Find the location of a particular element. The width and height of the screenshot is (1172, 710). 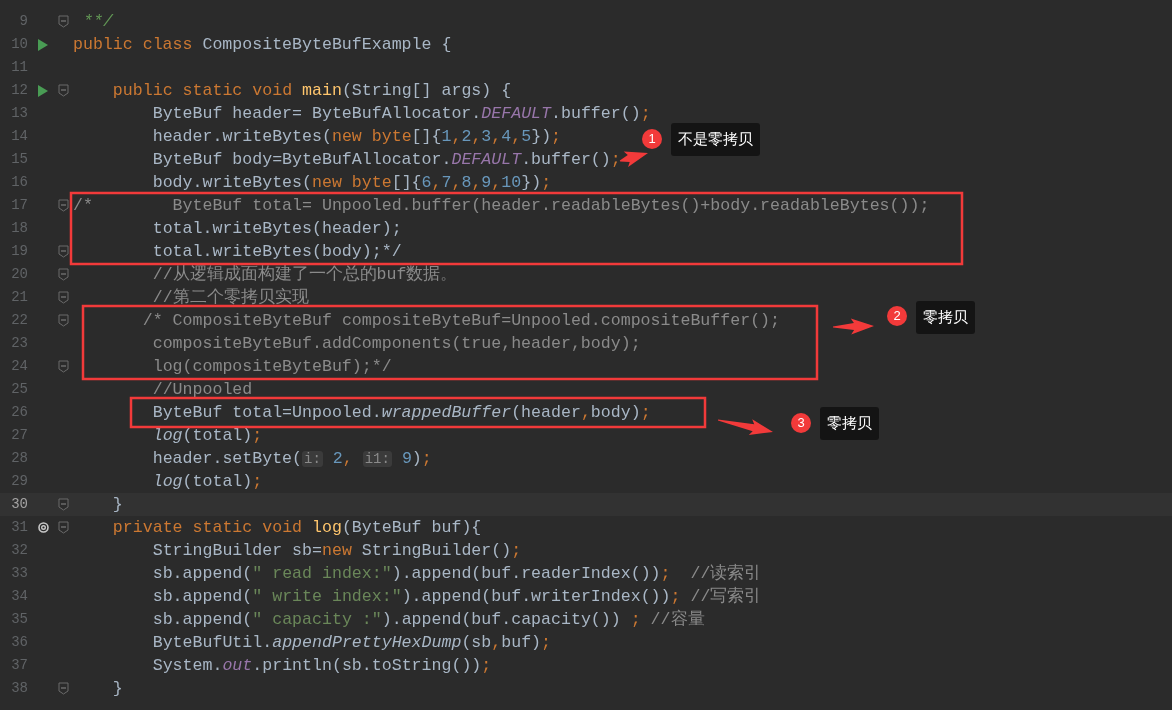

code-line: /* ByteBuf total= Unpooled.buffer(header.readableBytes()+body.readableBytes()); is located at coordinates (501, 205).